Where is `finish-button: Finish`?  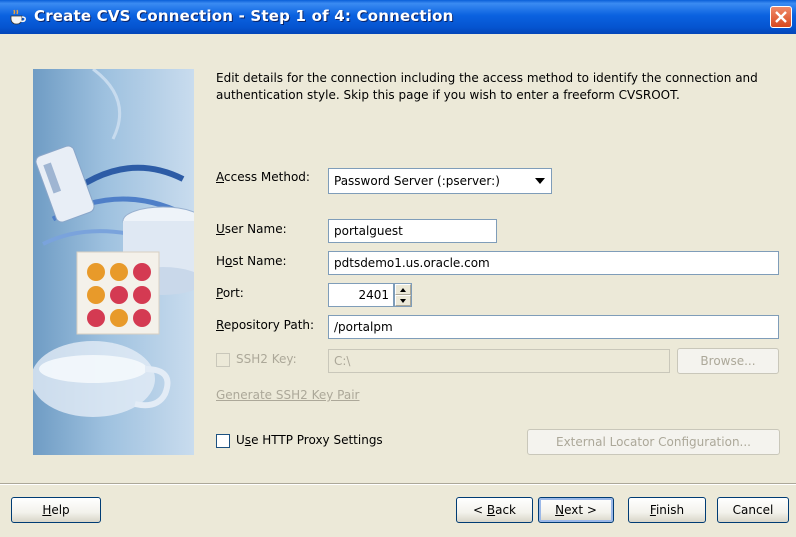
finish-button: Finish is located at coordinates (667, 510).